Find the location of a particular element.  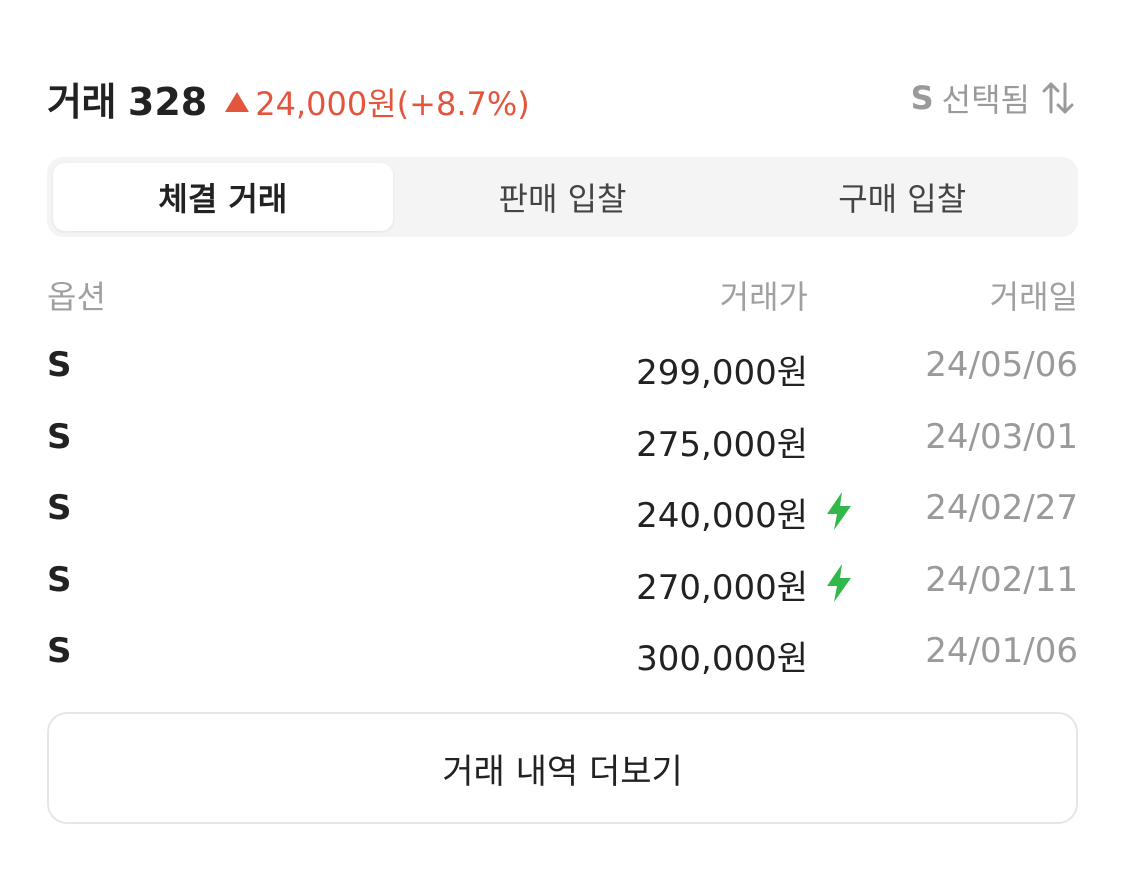

size-selector-button: S 선택됨 is located at coordinates (994, 98).